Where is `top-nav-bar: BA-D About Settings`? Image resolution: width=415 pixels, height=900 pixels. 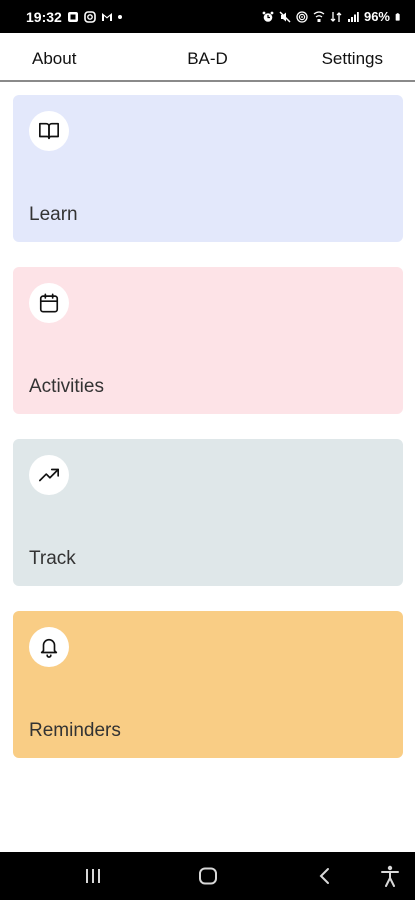 top-nav-bar: BA-D About Settings is located at coordinates (207, 57).